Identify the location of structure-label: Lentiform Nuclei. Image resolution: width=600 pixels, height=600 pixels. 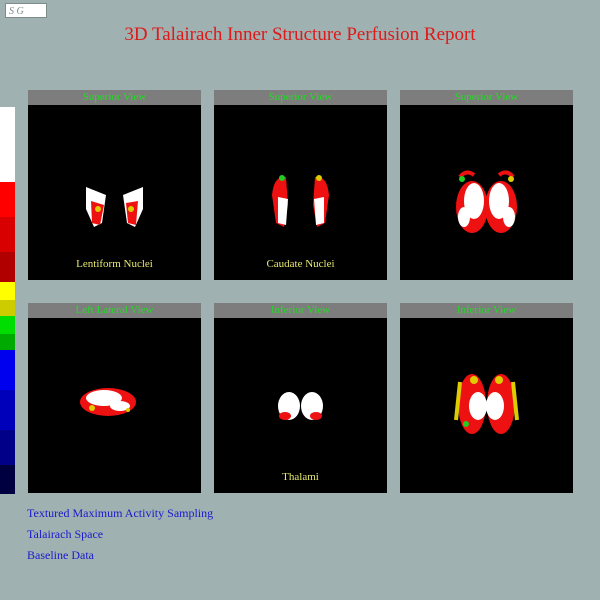
(114, 264).